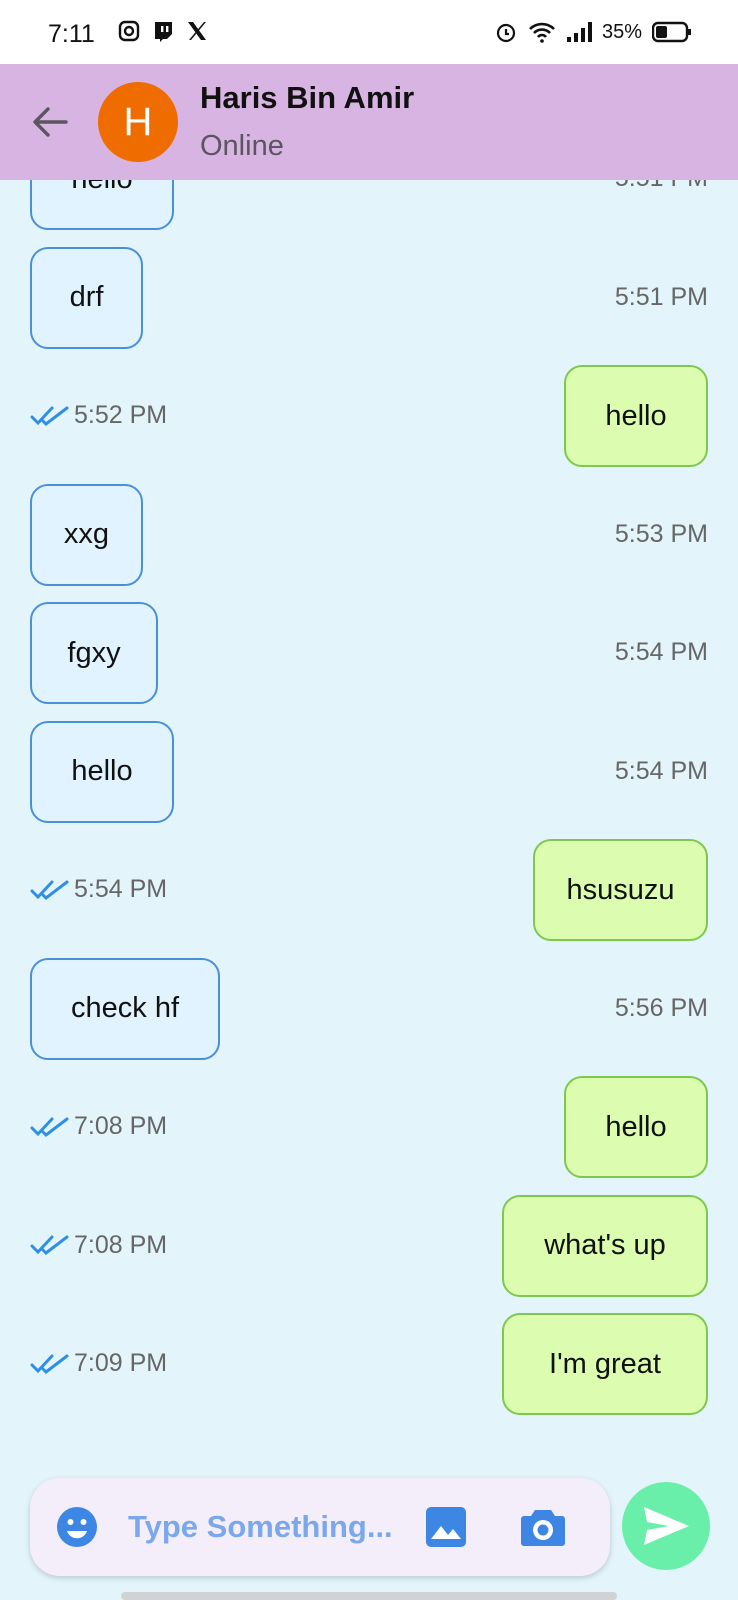 This screenshot has width=738, height=1600. I want to click on navigation-handle, so click(369, 1596).